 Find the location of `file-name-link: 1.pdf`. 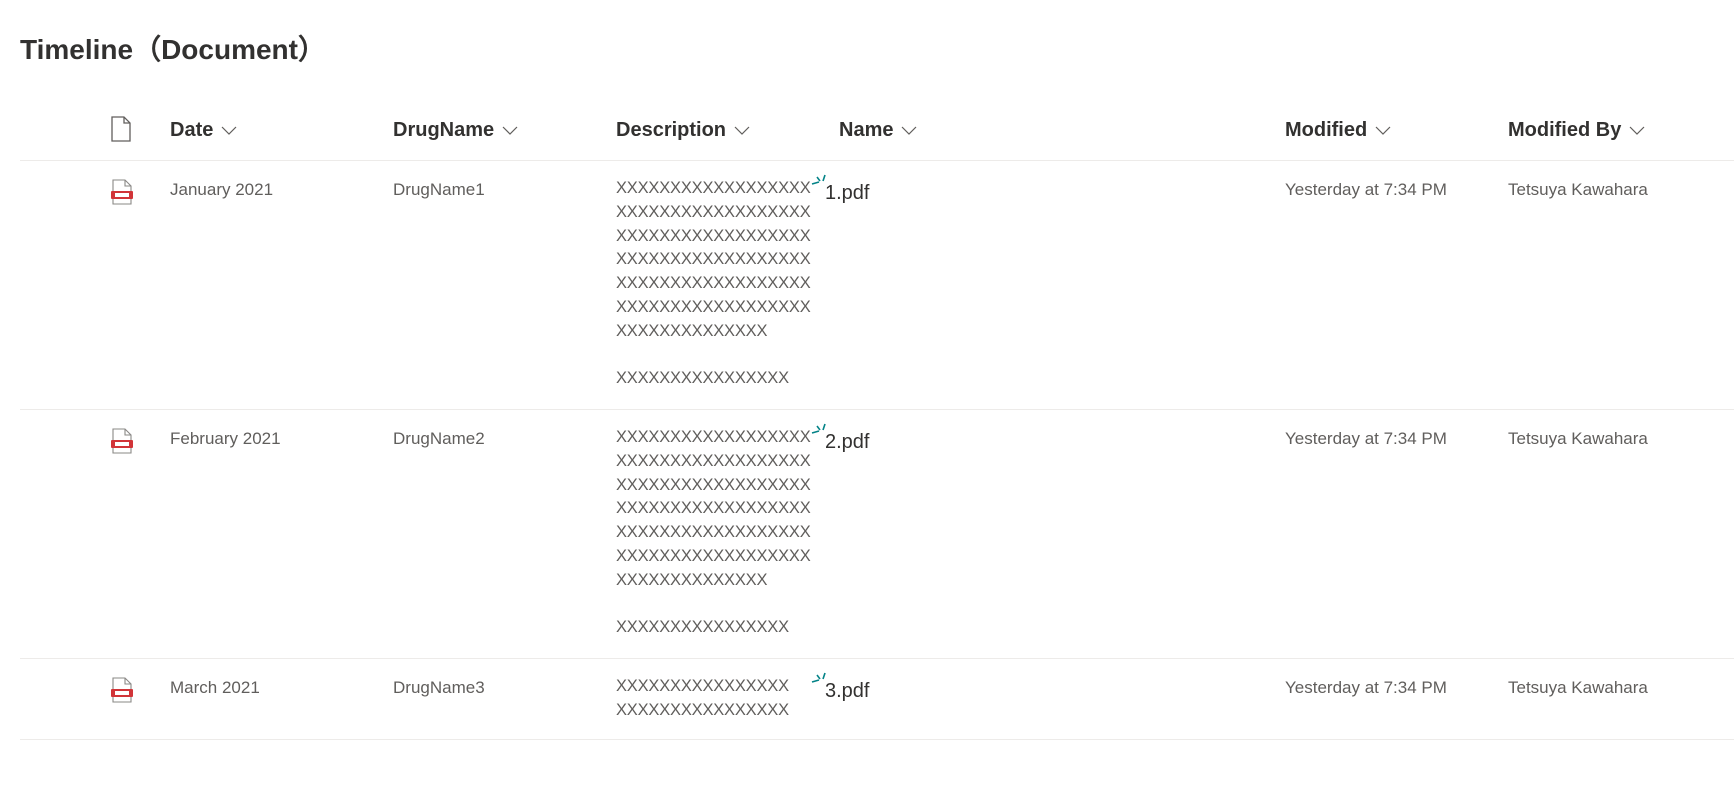

file-name-link: 1.pdf is located at coordinates (847, 190).